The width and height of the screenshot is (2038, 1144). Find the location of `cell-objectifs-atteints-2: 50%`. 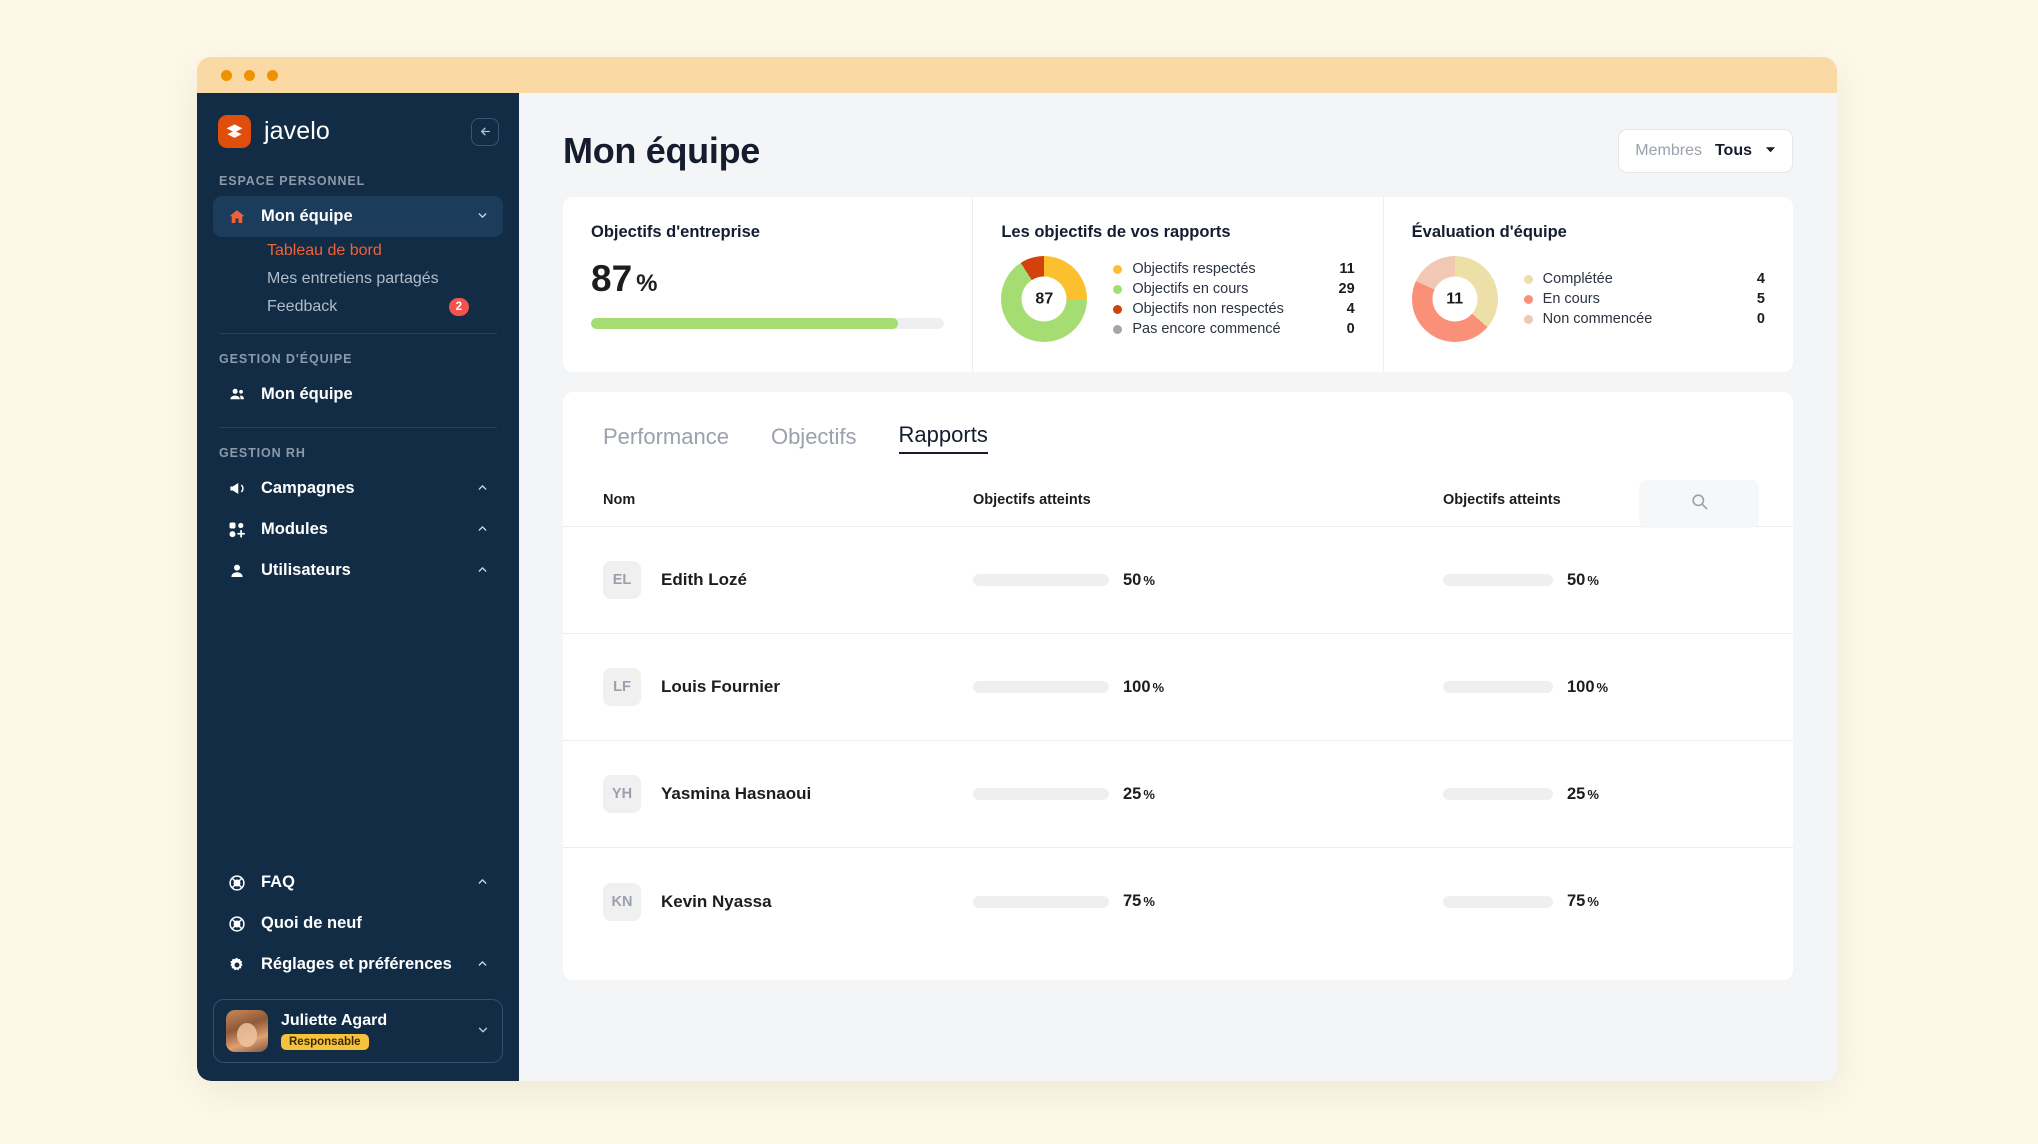

cell-objectifs-atteints-2: 50% is located at coordinates (1543, 580).